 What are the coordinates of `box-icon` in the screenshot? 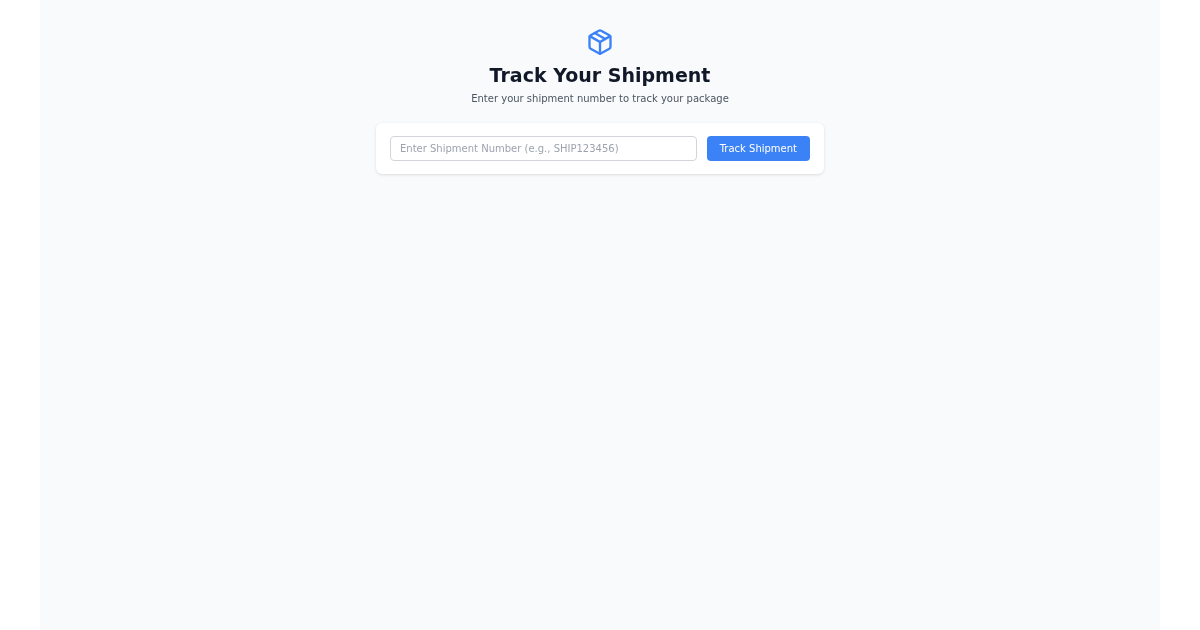 It's located at (600, 42).